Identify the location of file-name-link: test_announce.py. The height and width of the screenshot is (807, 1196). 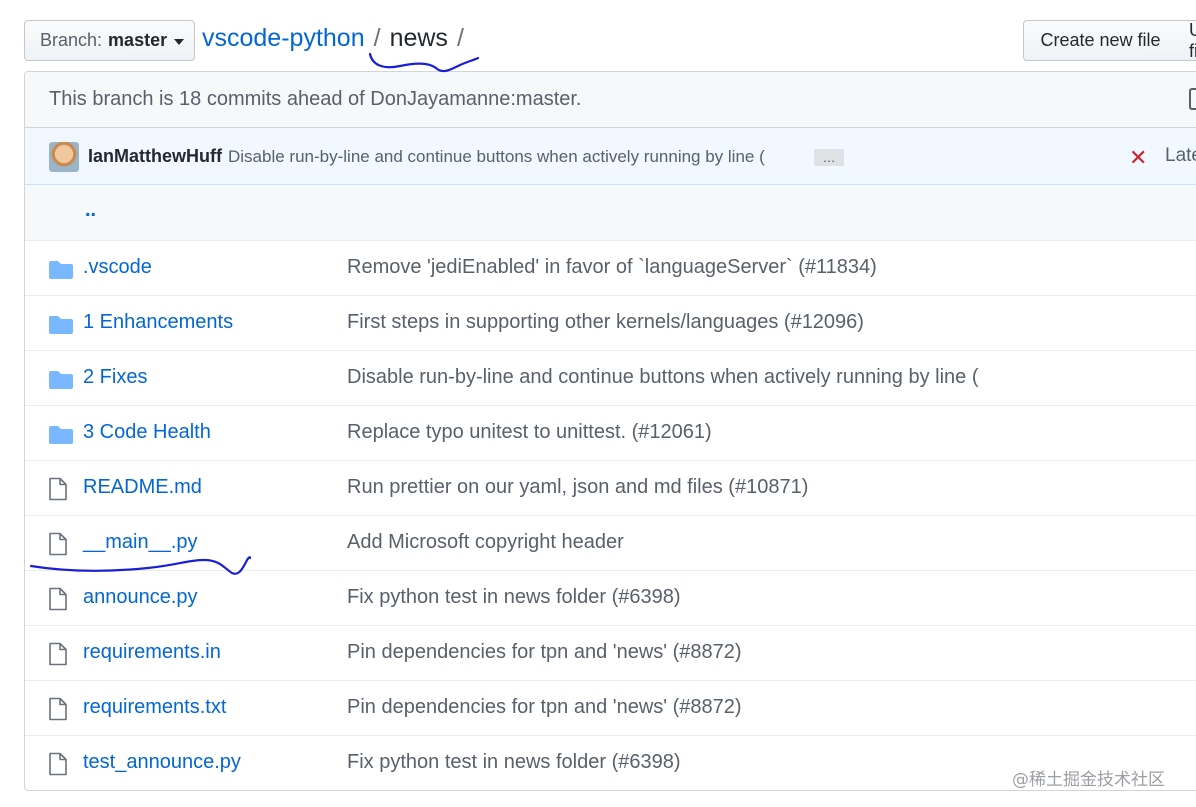
(162, 762).